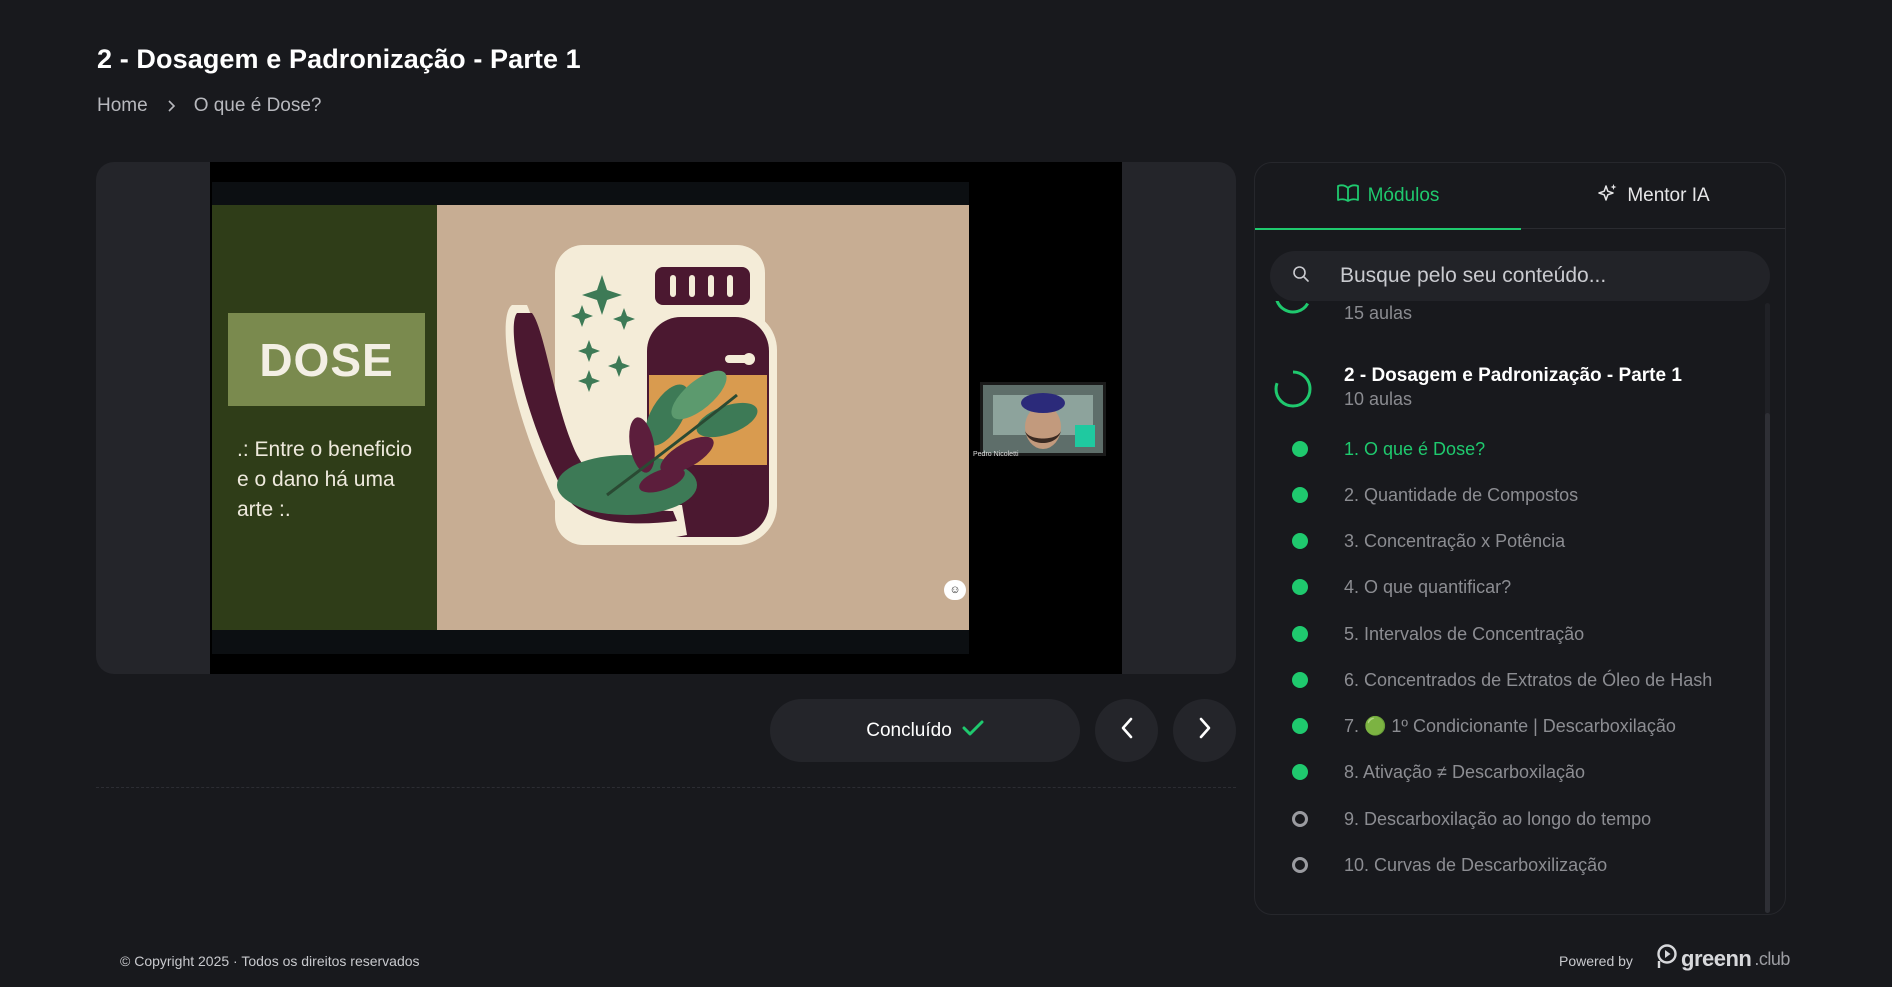  Describe the element at coordinates (1464, 633) in the screenshot. I see `lesson-label: 5. Intervalos de Concentração` at that location.